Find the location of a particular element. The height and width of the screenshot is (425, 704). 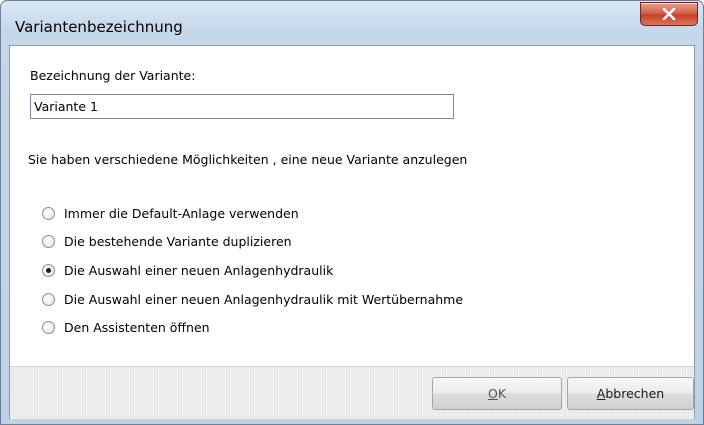

ok-mnemonic: O is located at coordinates (492, 393).